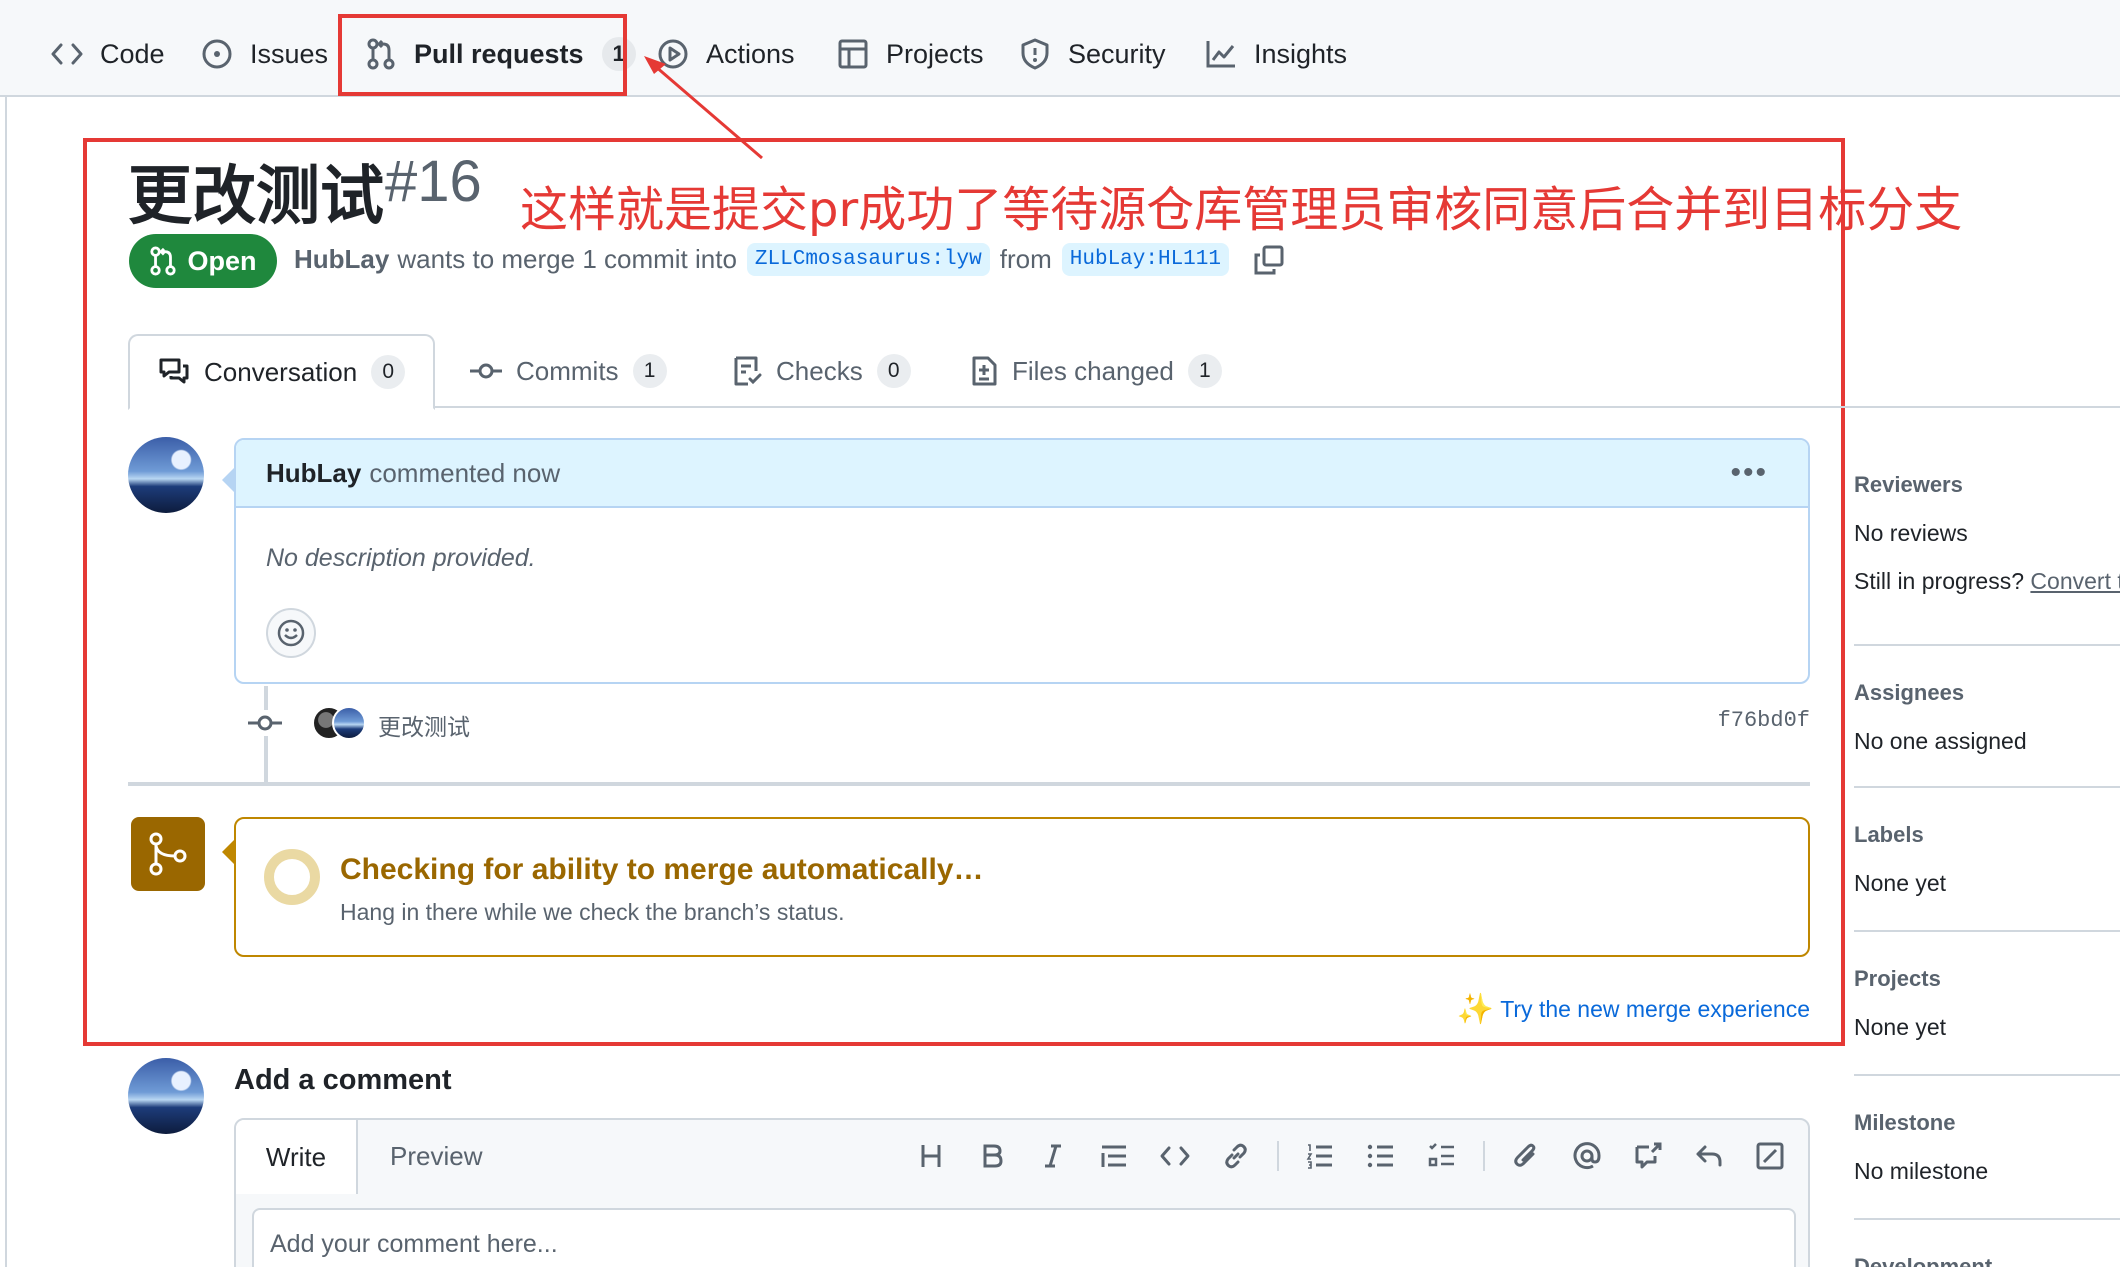  What do you see at coordinates (1236, 1156) in the screenshot?
I see `link-icon` at bounding box center [1236, 1156].